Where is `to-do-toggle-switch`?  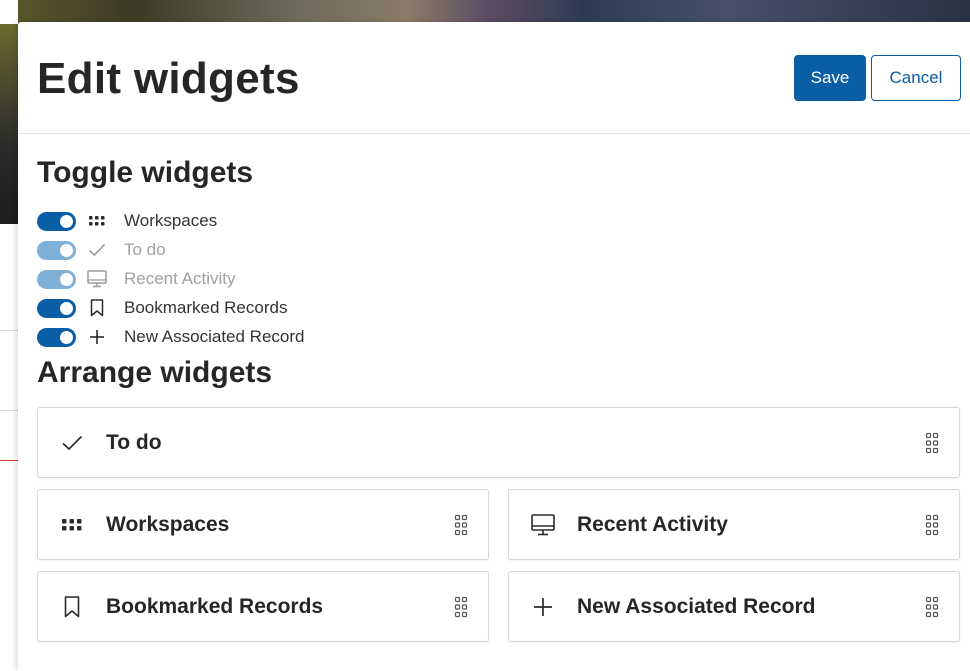 to-do-toggle-switch is located at coordinates (56, 250).